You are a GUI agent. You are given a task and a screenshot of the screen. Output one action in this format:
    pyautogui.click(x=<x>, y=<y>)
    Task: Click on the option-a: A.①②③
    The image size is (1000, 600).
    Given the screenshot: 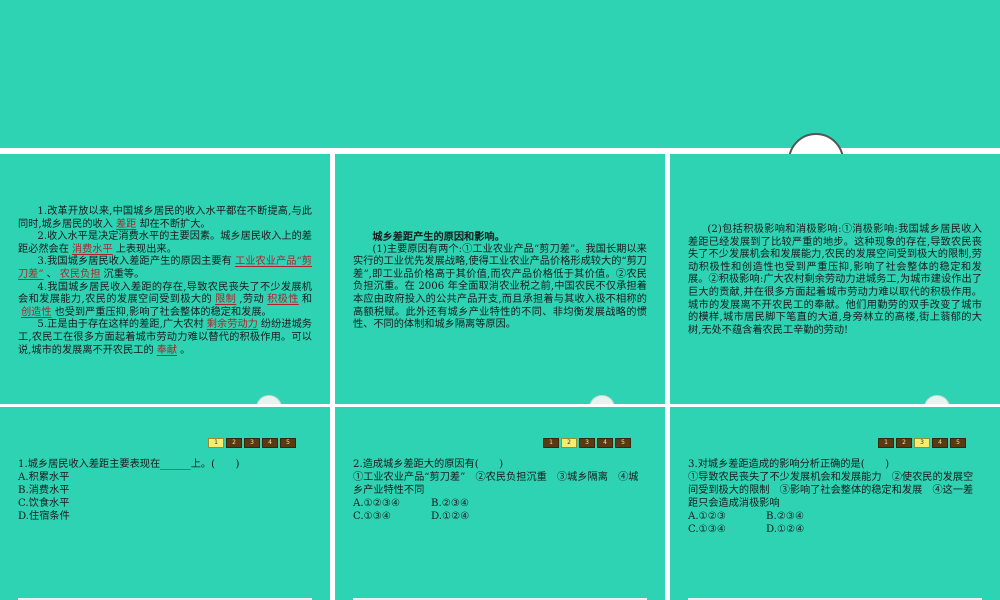 What is the action you would take?
    pyautogui.click(x=727, y=516)
    